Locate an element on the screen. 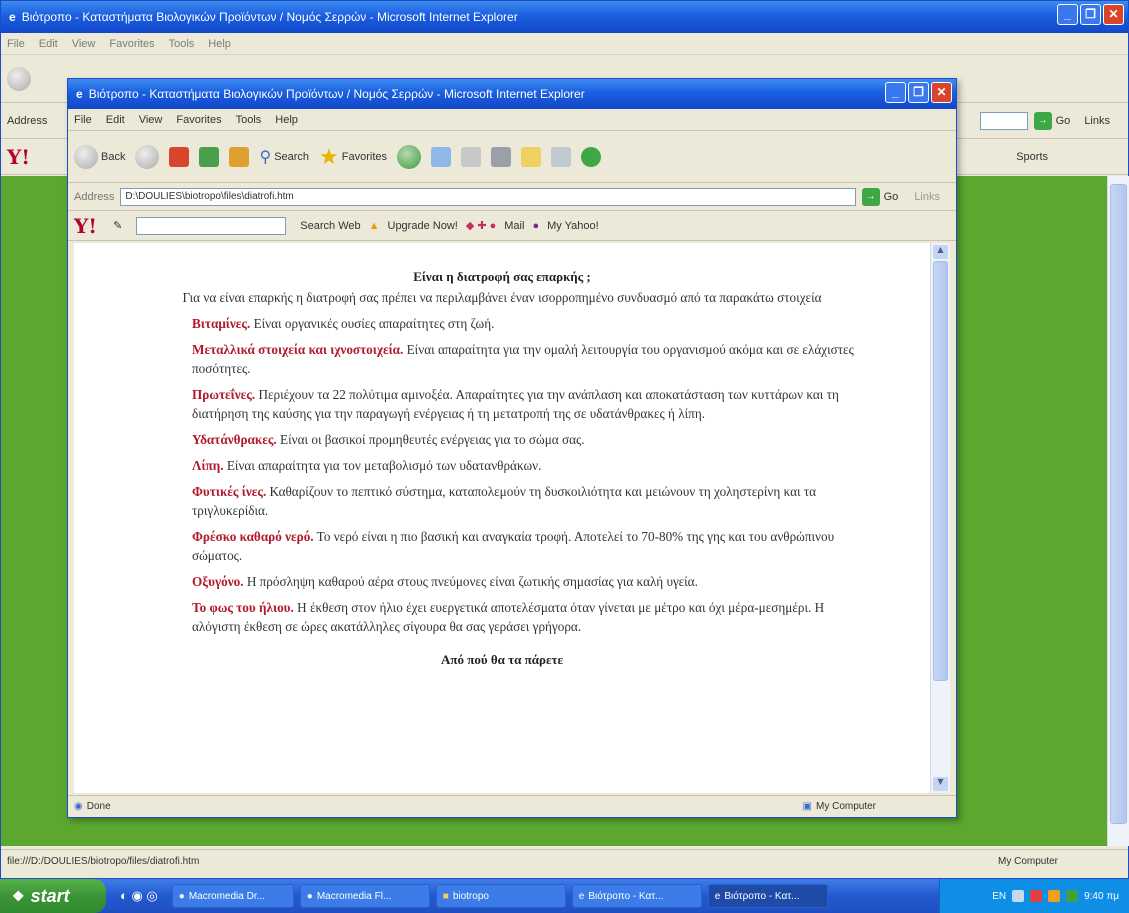 This screenshot has height=913, width=1129. search-web-button: Search Web is located at coordinates (330, 226).